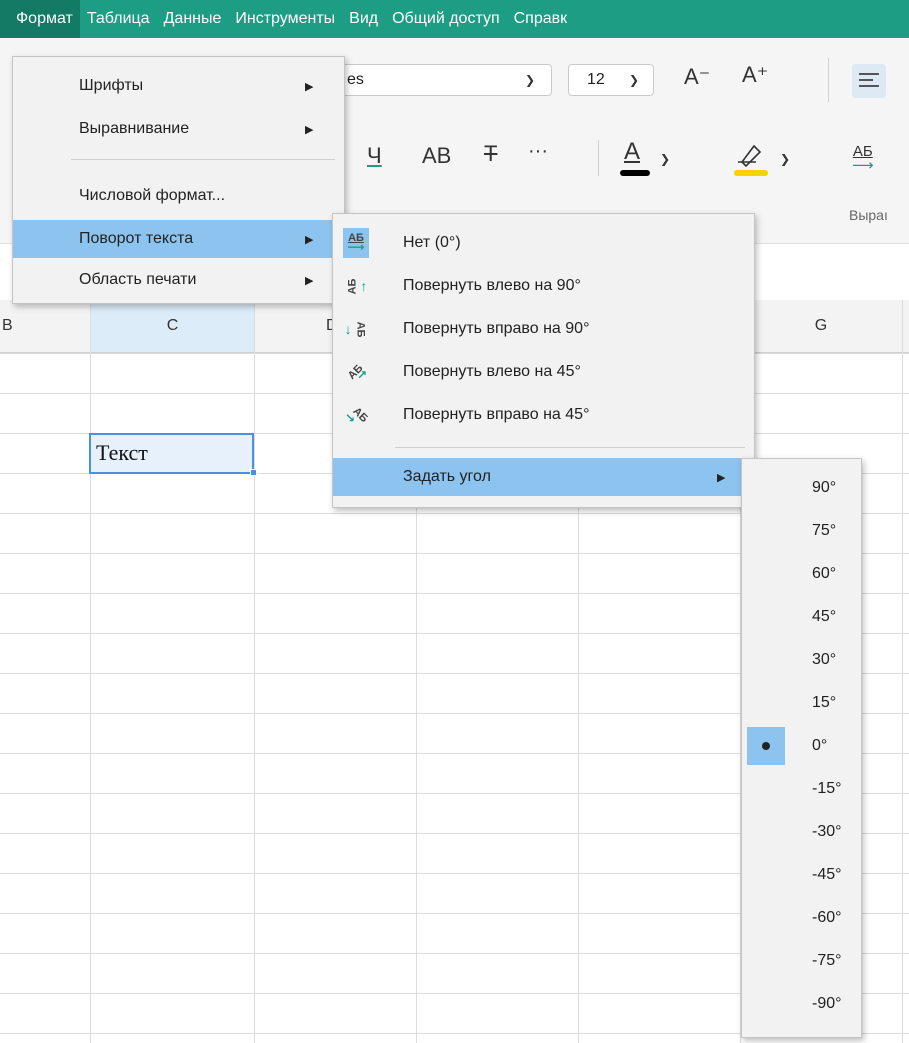 This screenshot has width=909, height=1043. What do you see at coordinates (171, 453) in the screenshot?
I see `selected-cell-c4: Текст` at bounding box center [171, 453].